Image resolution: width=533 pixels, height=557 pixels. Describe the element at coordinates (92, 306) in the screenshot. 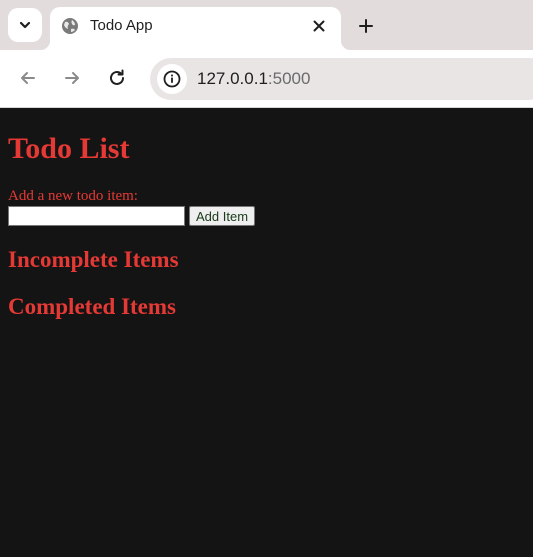

I see `completed-items-heading: Completed Items` at that location.